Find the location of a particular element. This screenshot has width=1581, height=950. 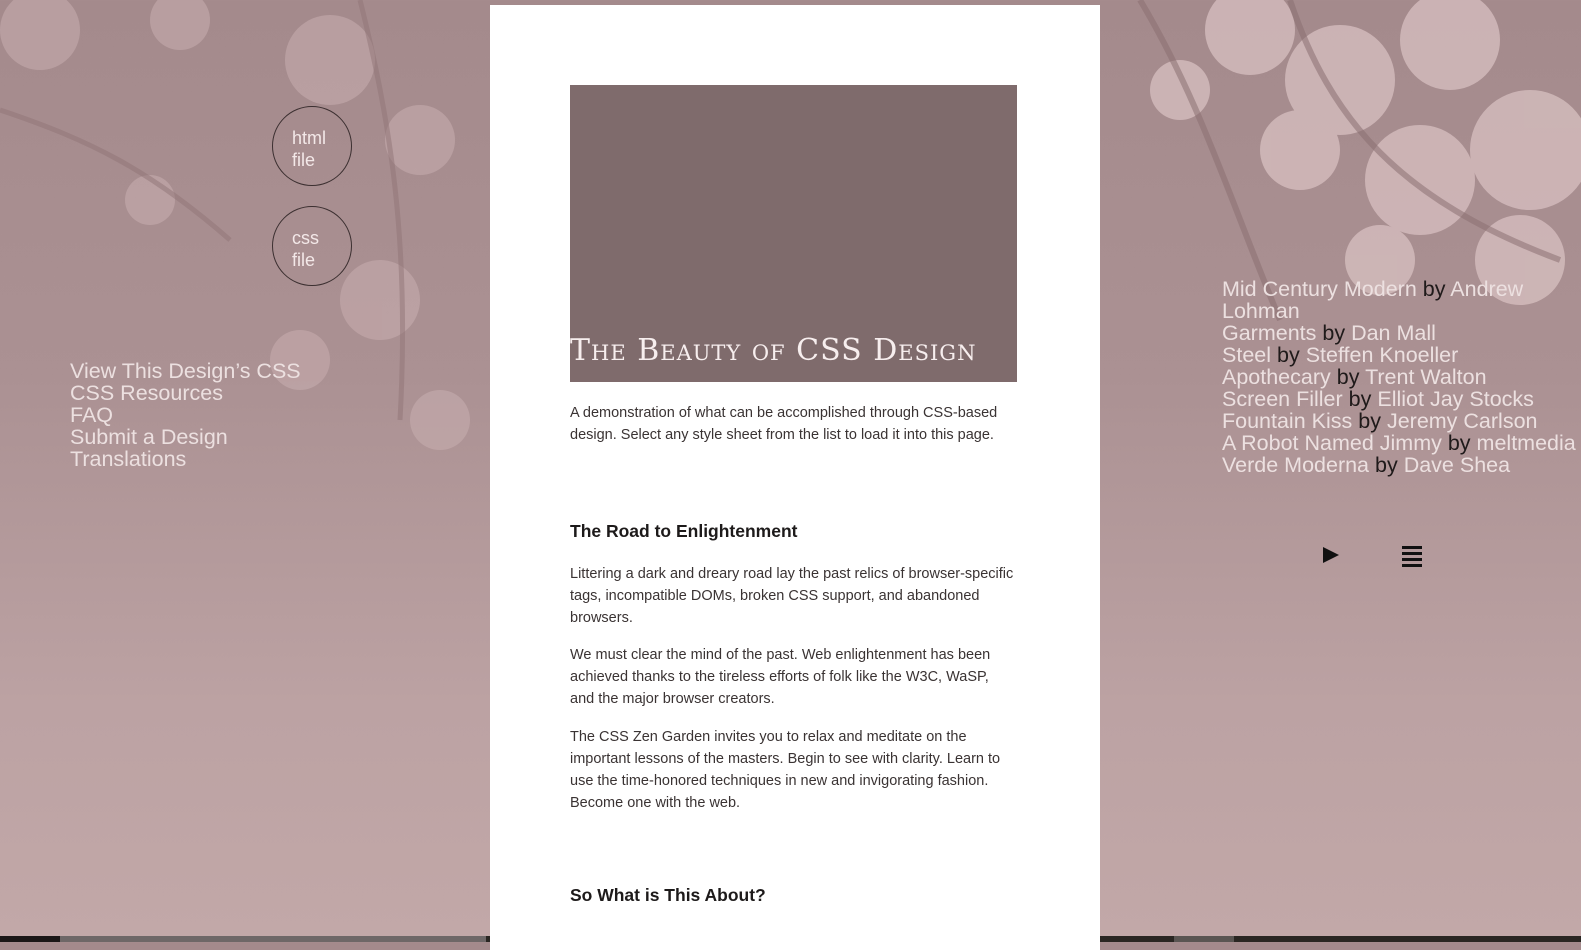

css-file-label-line1: css is located at coordinates (305, 238).